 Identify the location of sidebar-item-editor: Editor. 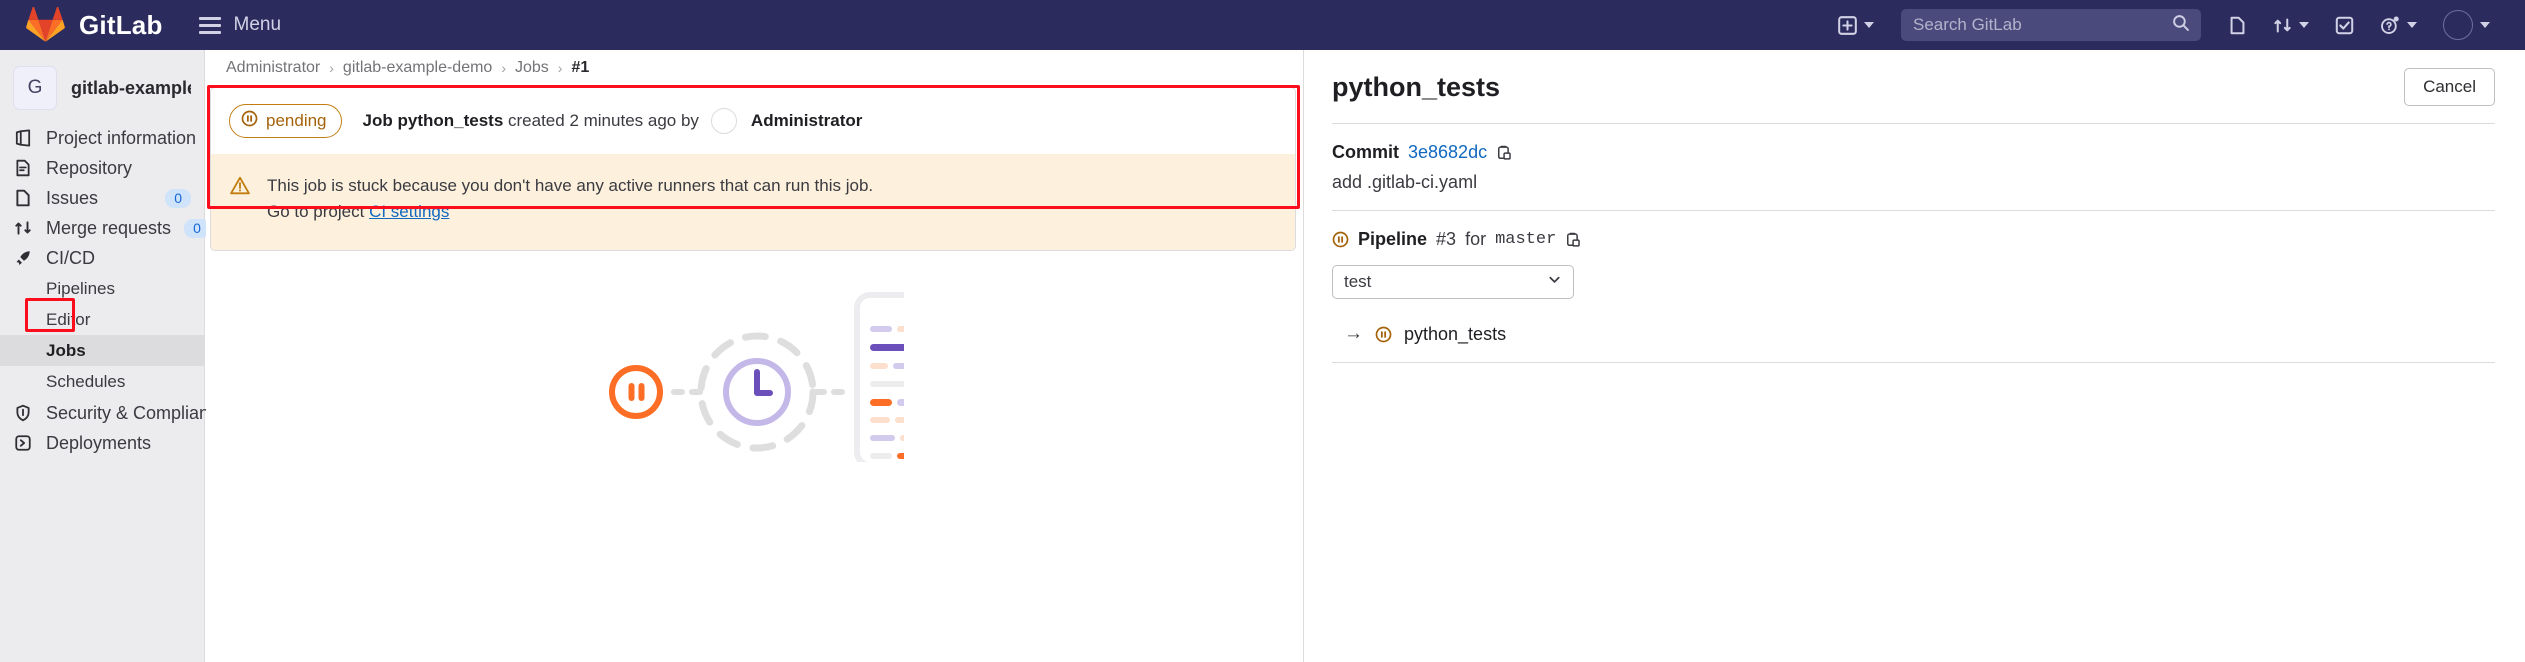
(102, 319).